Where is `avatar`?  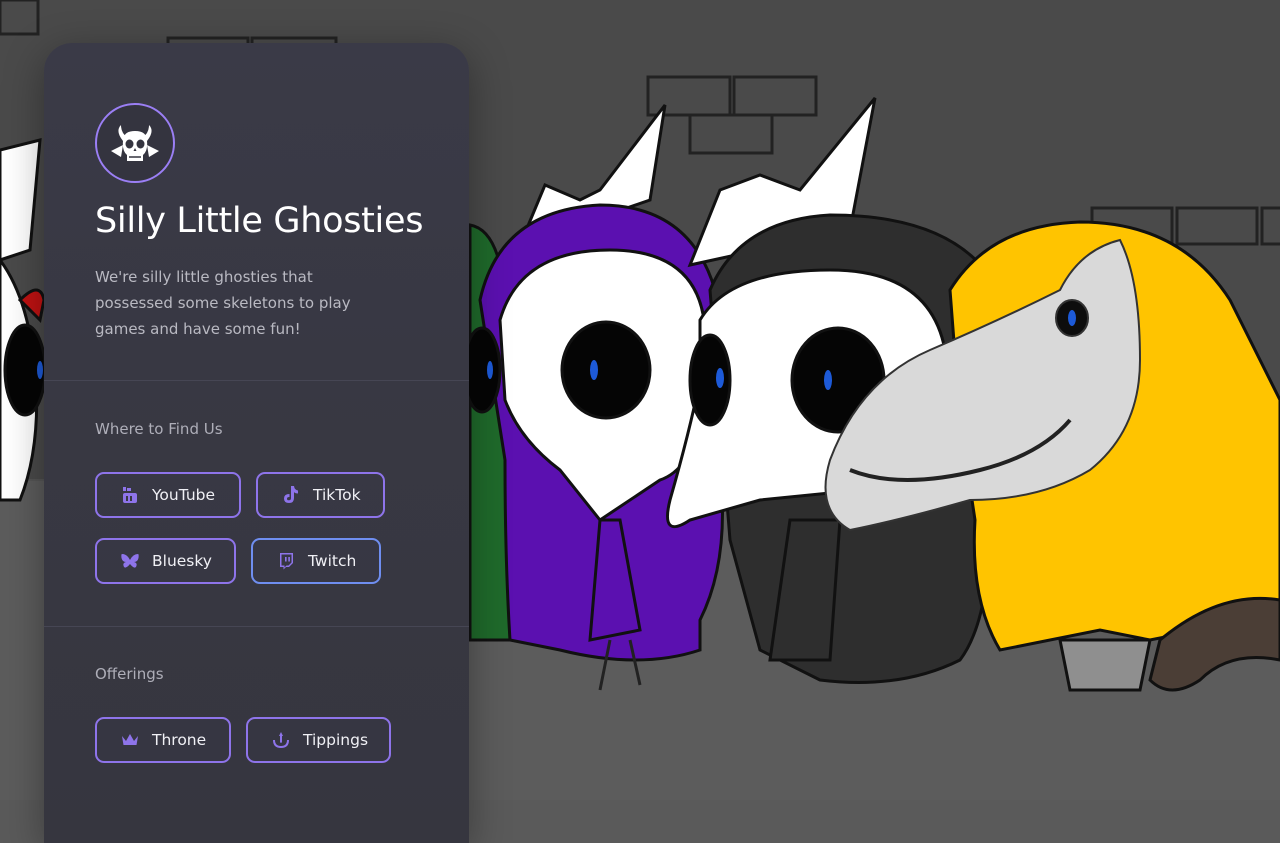 avatar is located at coordinates (135, 143).